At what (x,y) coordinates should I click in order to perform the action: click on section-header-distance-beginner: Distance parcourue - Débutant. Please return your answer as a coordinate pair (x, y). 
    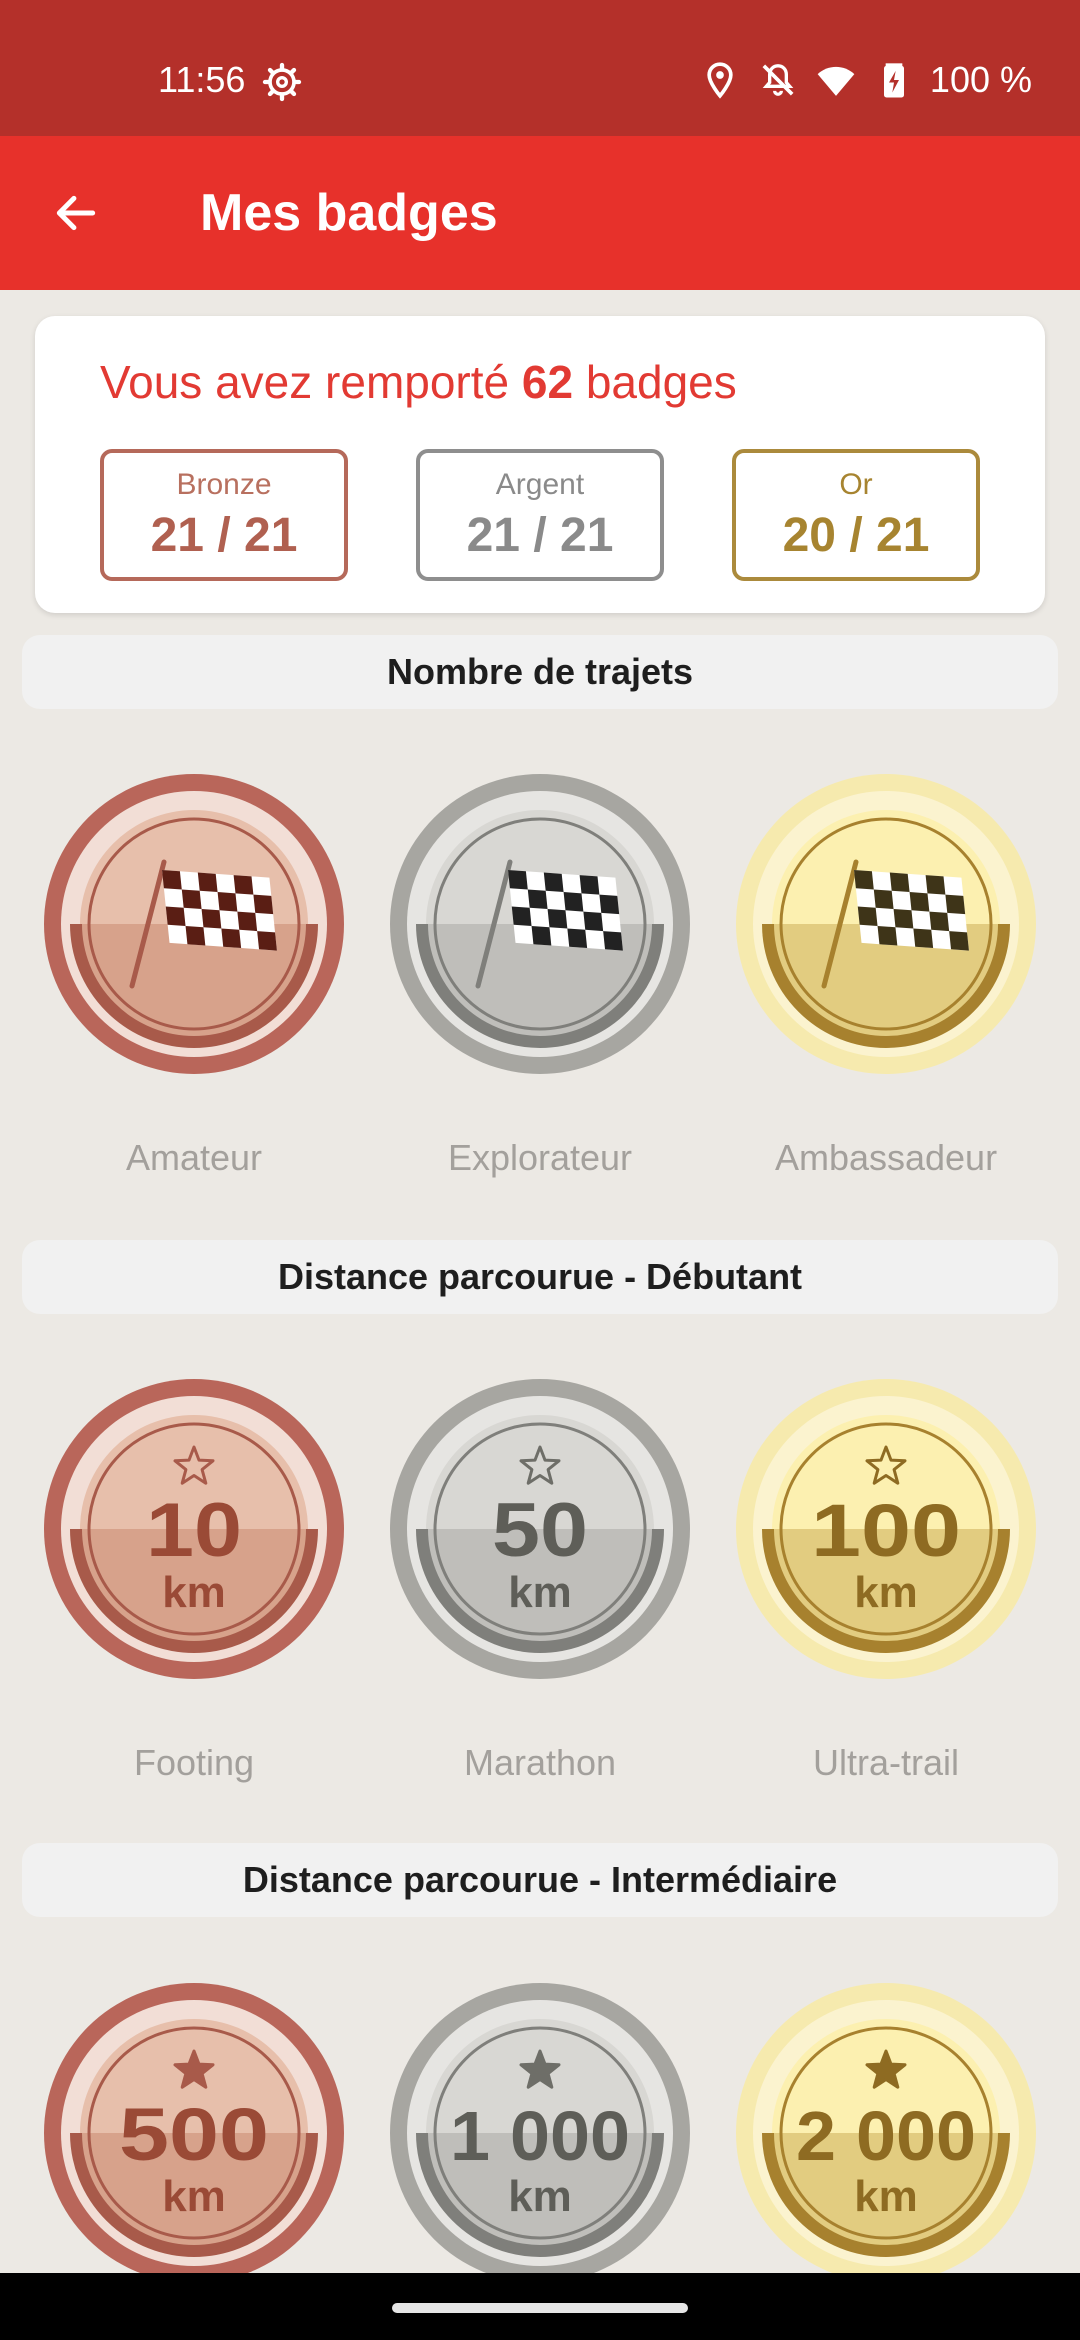
    Looking at the image, I should click on (540, 1277).